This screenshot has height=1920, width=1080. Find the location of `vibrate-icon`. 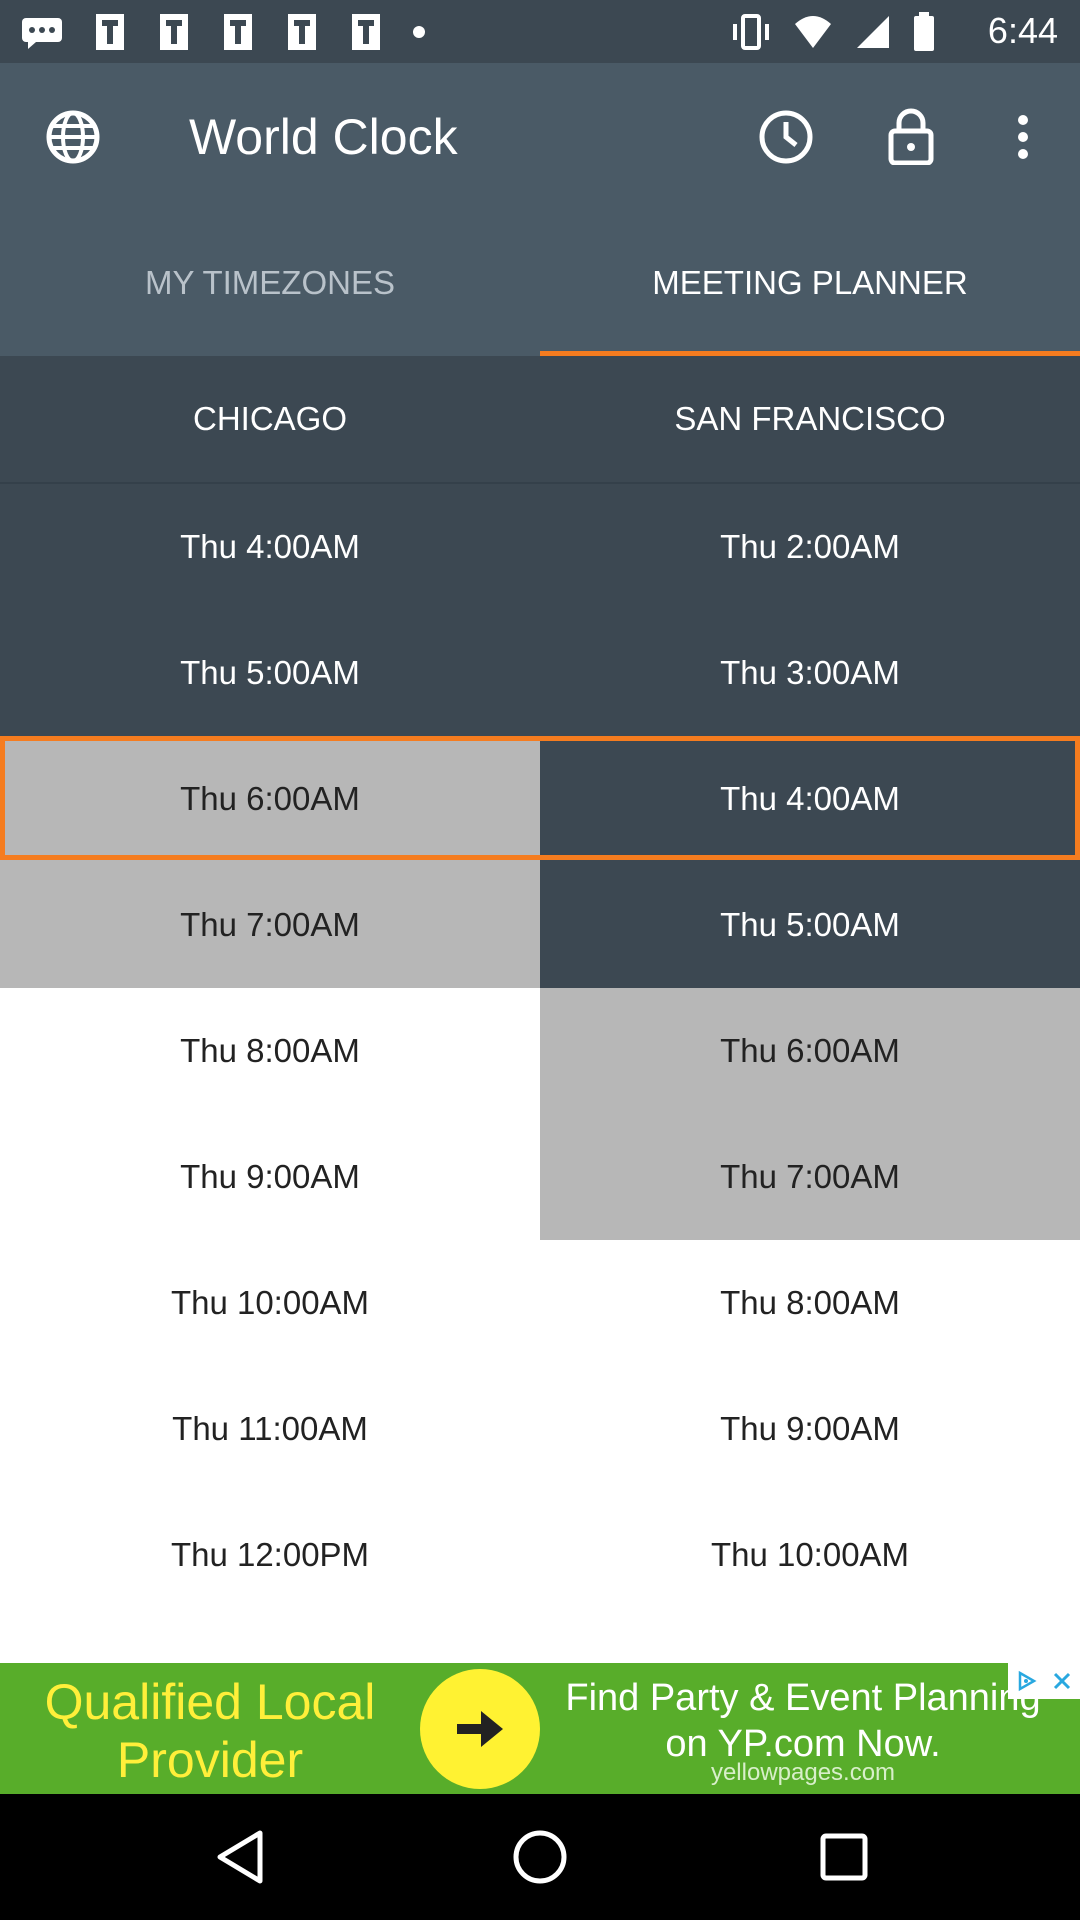

vibrate-icon is located at coordinates (751, 34).